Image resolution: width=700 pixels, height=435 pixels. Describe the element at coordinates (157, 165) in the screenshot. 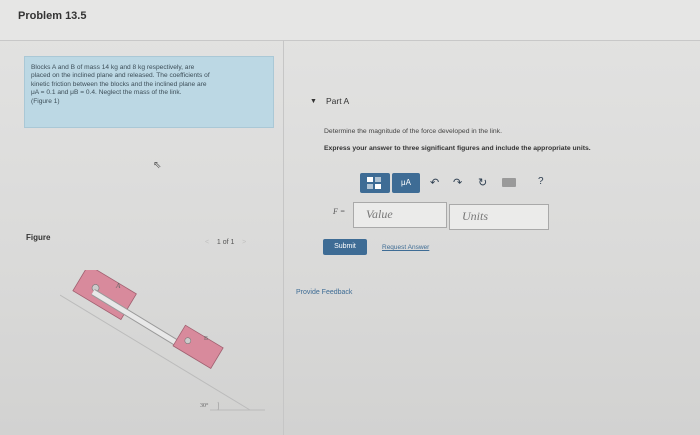

I see `mouse-cursor-icon: ⇖` at that location.